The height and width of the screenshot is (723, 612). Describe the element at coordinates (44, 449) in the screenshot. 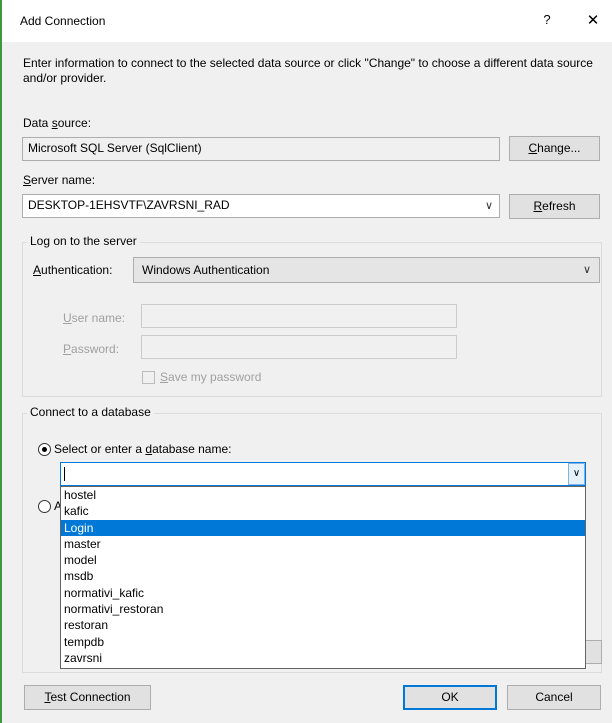

I see `select-database-radio` at that location.